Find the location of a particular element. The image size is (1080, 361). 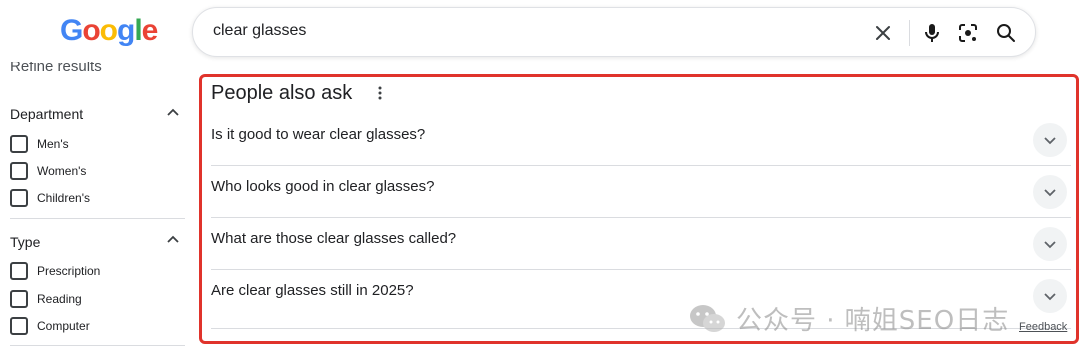

paa-title: People also ask is located at coordinates (282, 93).